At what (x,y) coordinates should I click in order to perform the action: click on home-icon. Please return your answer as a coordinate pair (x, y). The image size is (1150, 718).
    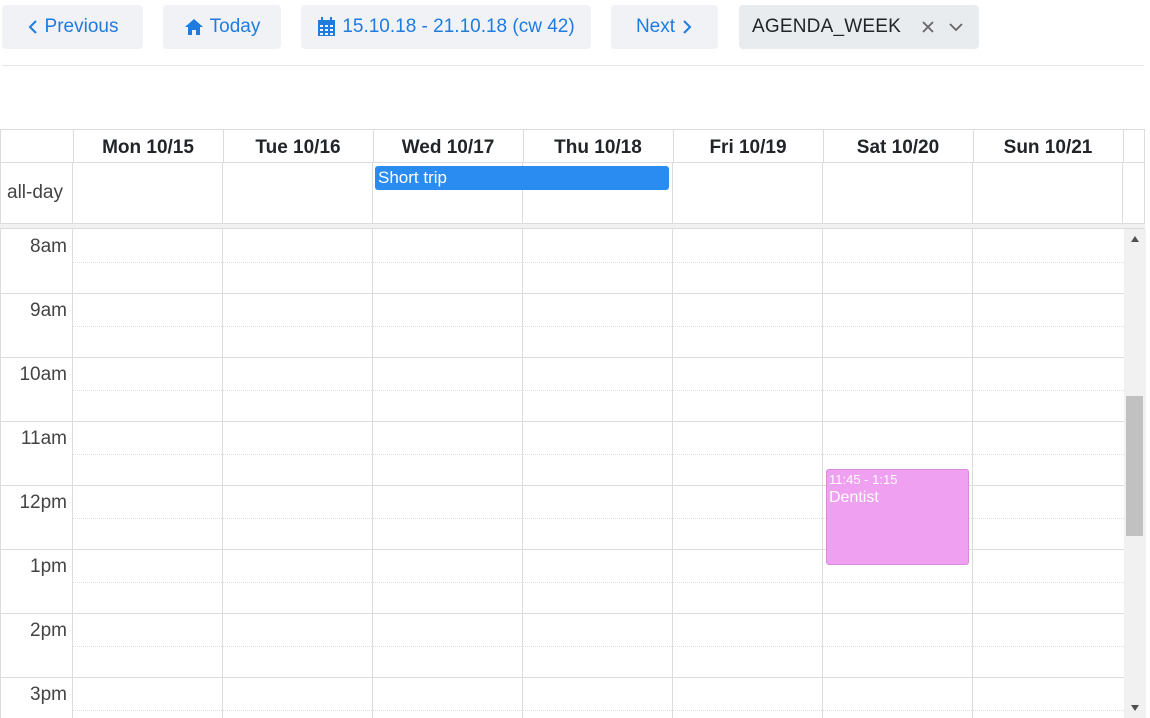
    Looking at the image, I should click on (194, 27).